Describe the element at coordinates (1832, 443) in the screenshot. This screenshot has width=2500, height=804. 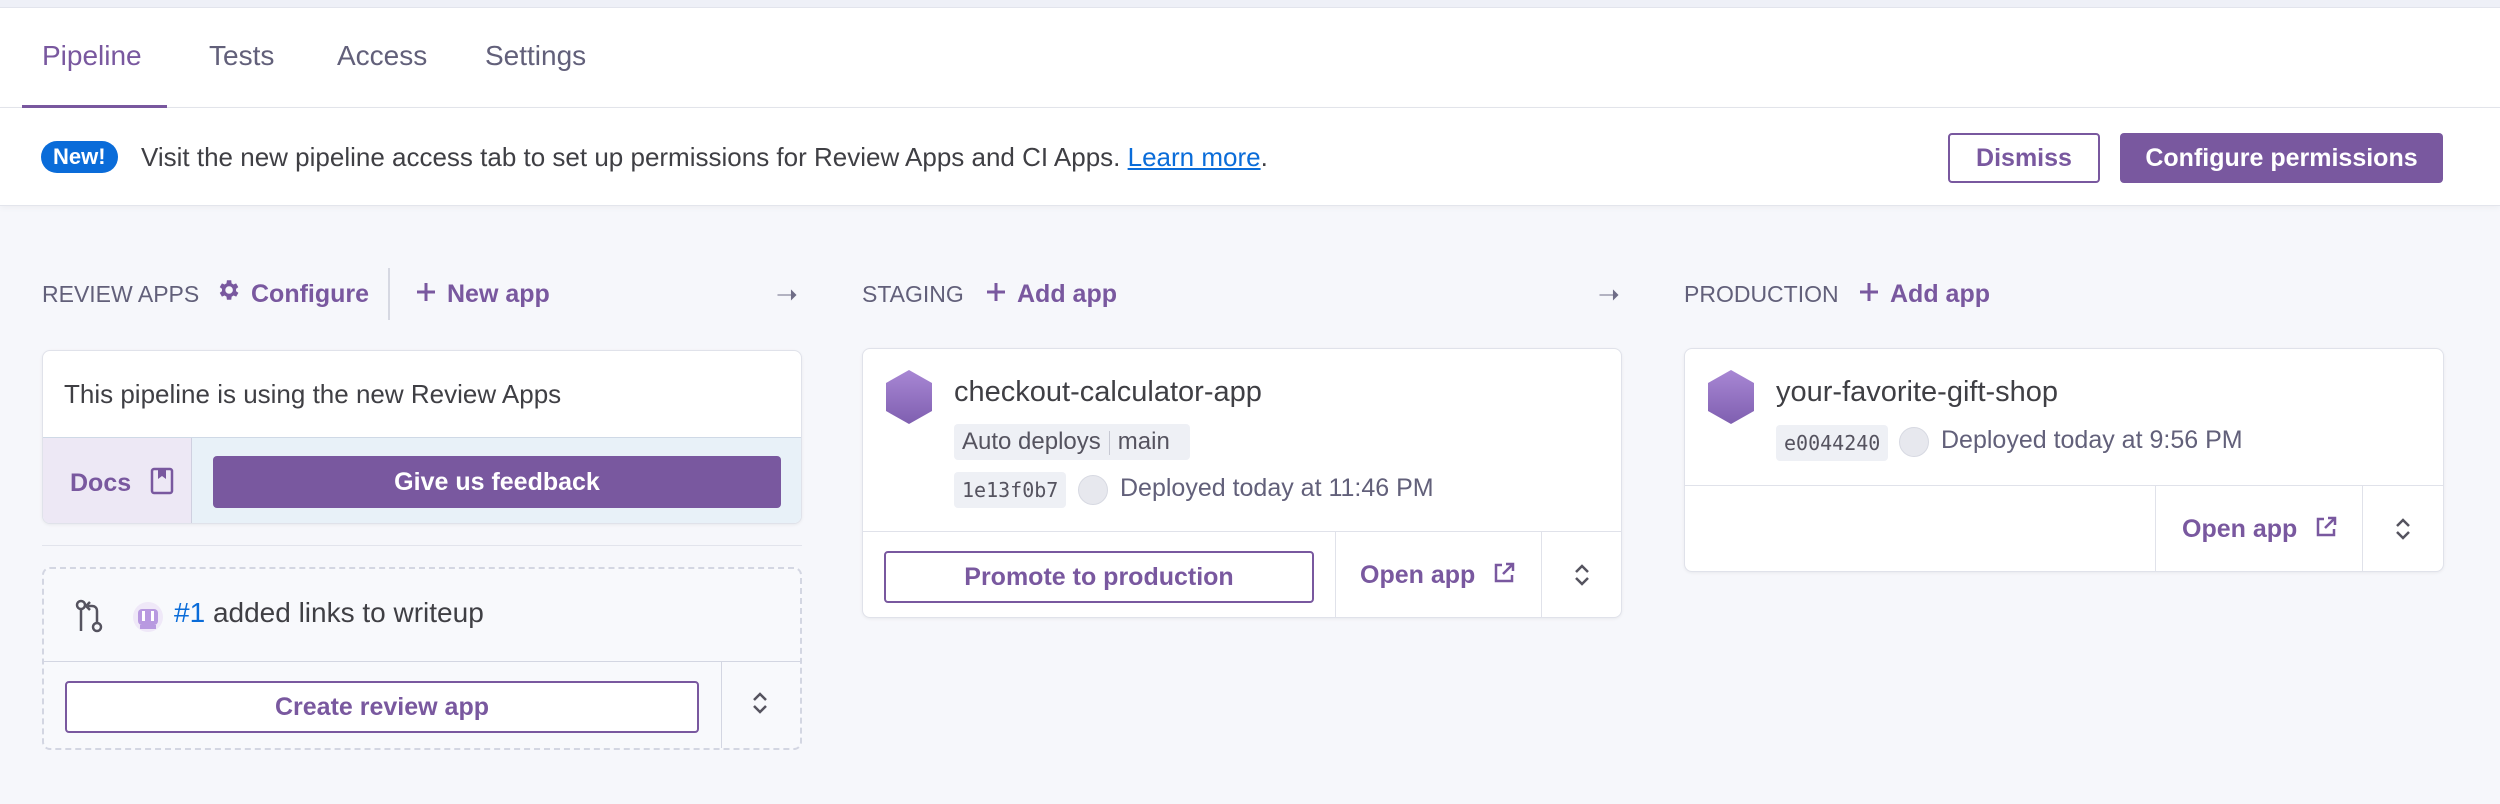
I see `production-commit-hash: e0044240` at that location.